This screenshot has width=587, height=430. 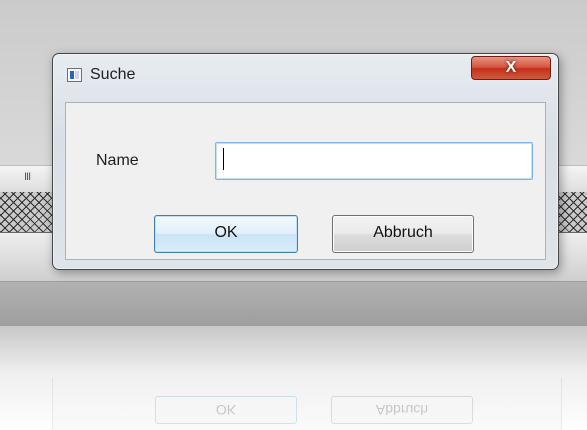 What do you see at coordinates (74, 75) in the screenshot?
I see `window-app-icon` at bounding box center [74, 75].